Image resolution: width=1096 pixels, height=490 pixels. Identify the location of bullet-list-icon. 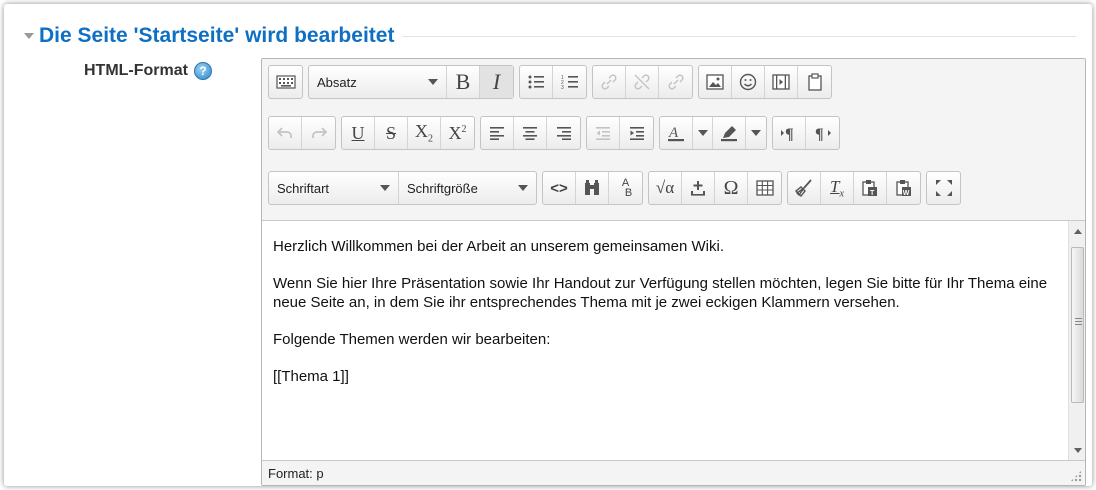
(536, 82).